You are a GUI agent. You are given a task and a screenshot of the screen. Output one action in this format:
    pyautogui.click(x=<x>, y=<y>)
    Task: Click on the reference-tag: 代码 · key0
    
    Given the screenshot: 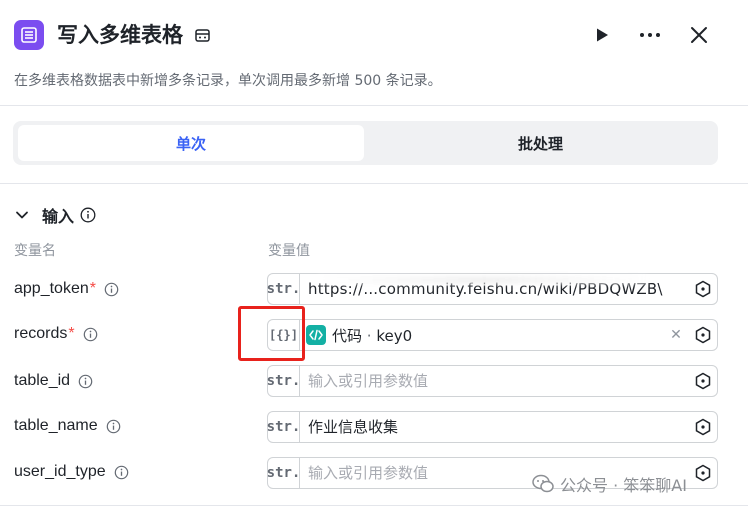 What is the action you would take?
    pyautogui.click(x=359, y=335)
    